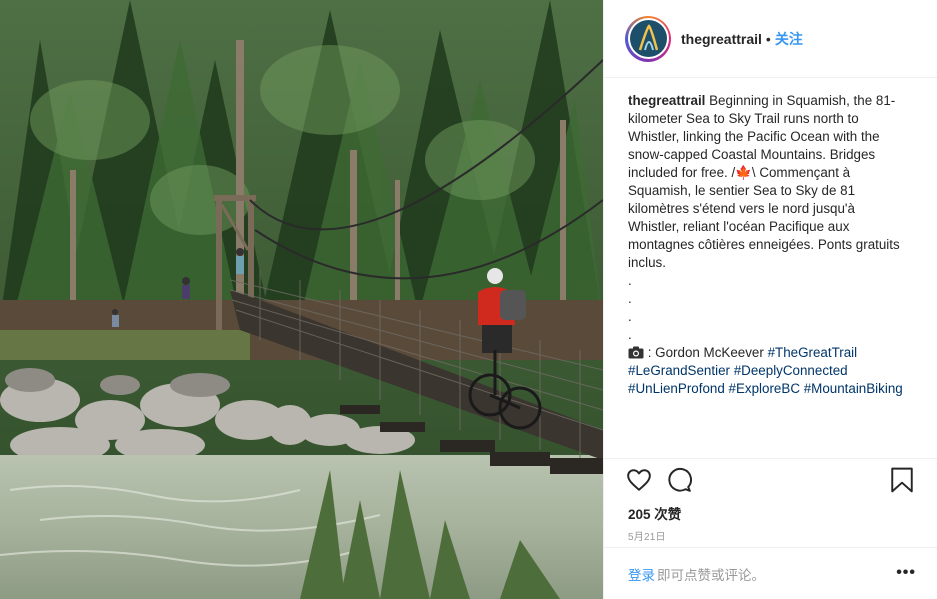  I want to click on hashtag-link: #MountainBiking, so click(853, 388).